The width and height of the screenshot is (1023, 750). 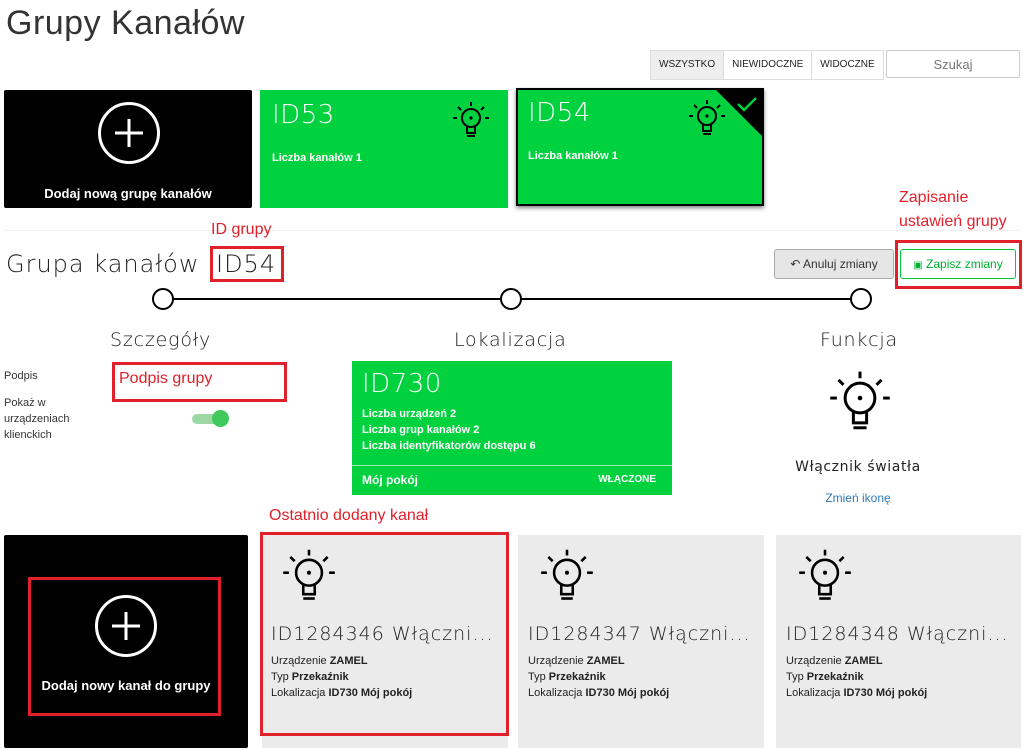 I want to click on add-group-card: Dodaj nową grupę kanałów, so click(x=128, y=149).